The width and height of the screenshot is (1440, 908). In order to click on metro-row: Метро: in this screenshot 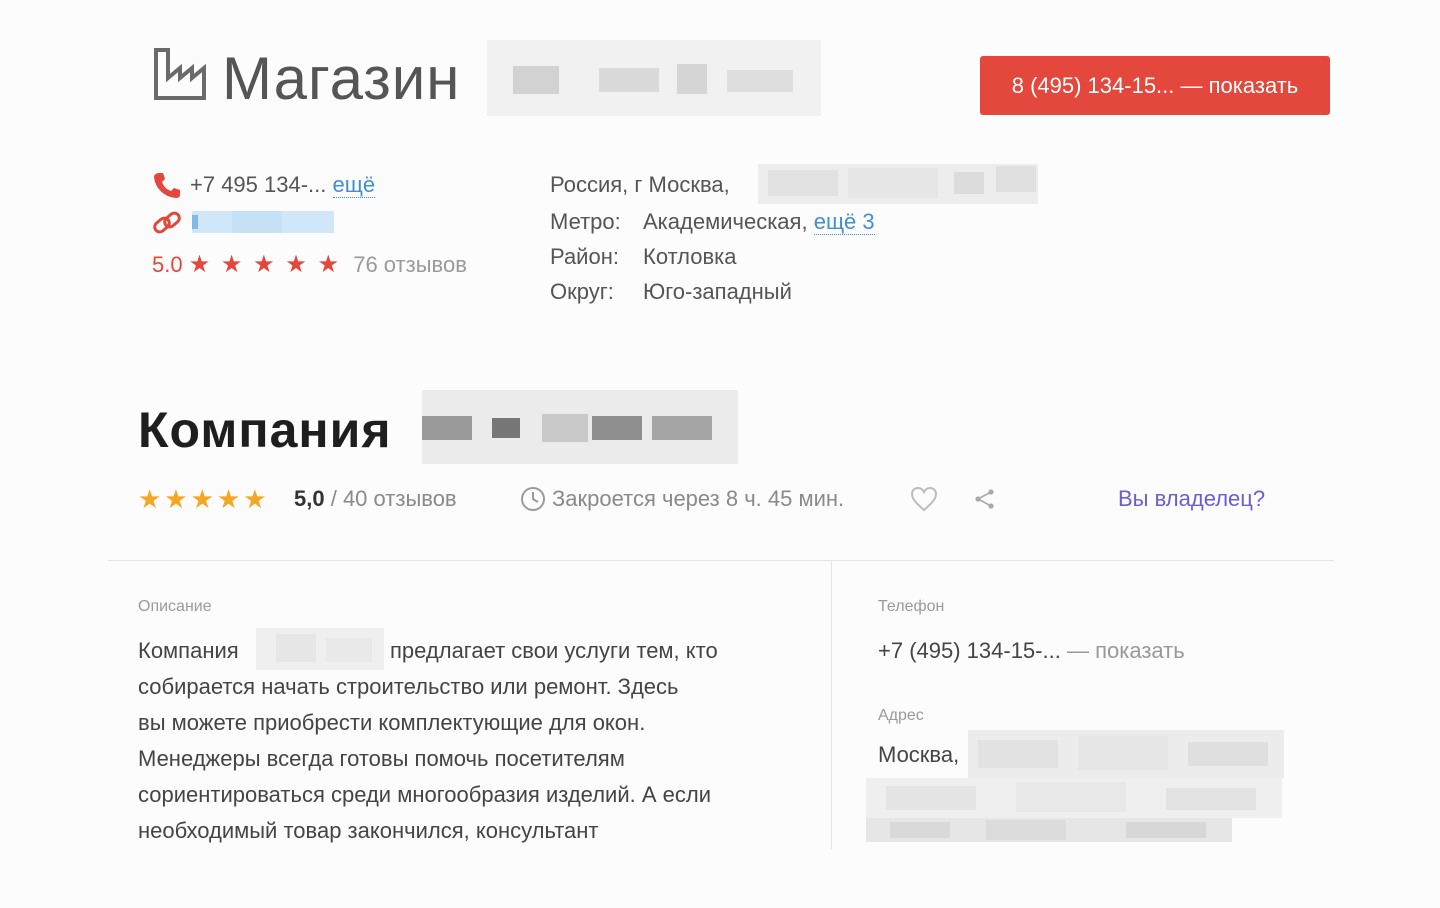, I will do `click(585, 222)`.